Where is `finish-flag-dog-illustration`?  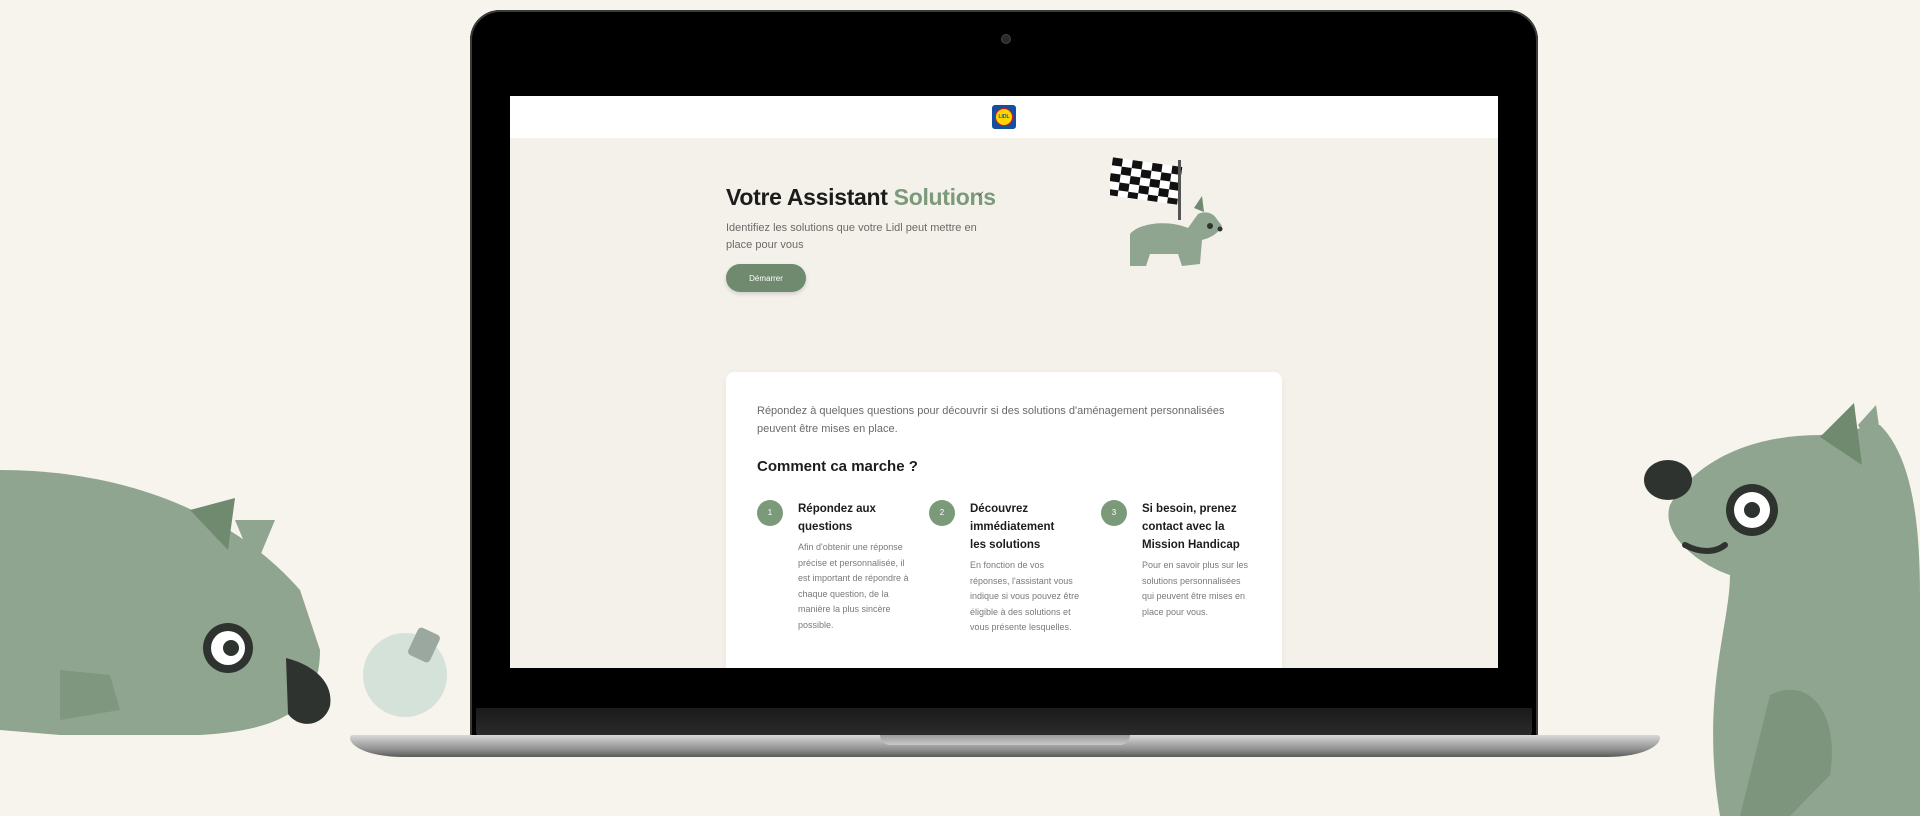
finish-flag-dog-illustration is located at coordinates (1166, 211).